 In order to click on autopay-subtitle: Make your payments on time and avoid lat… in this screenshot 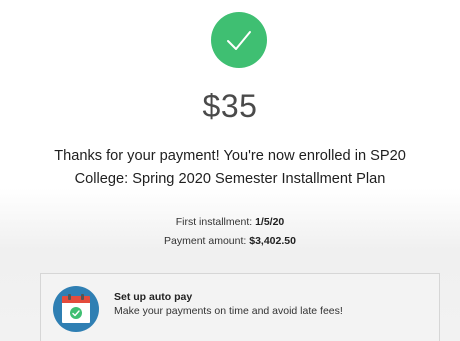, I will do `click(228, 311)`.